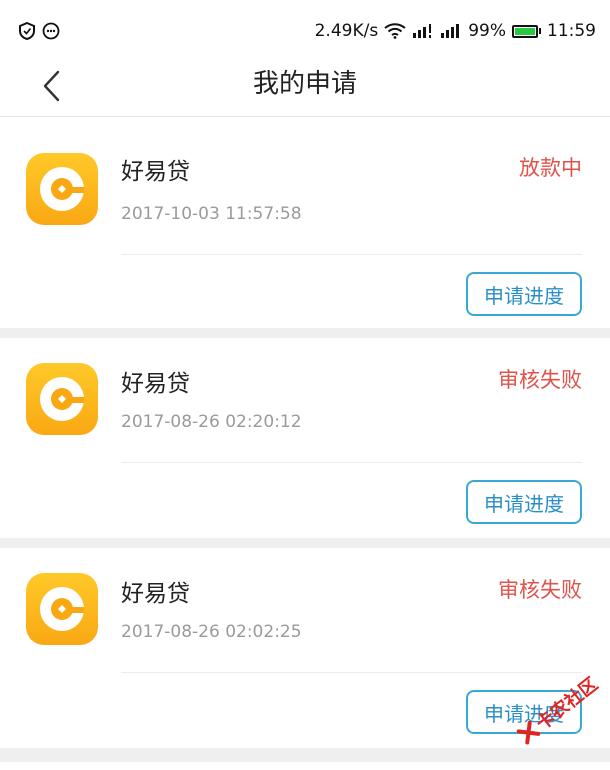  Describe the element at coordinates (487, 31) in the screenshot. I see `battery-percent: 99%` at that location.